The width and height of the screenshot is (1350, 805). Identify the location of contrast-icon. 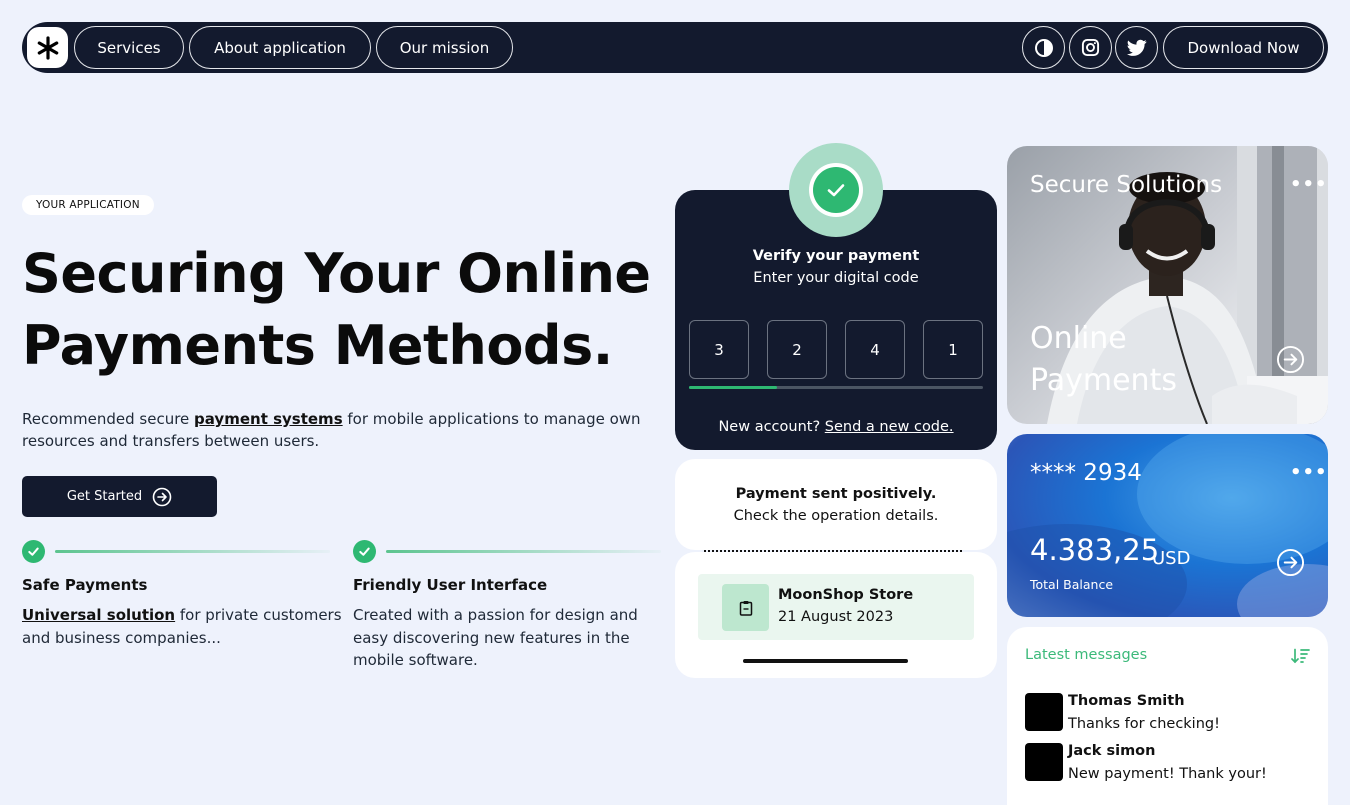
(1043, 47).